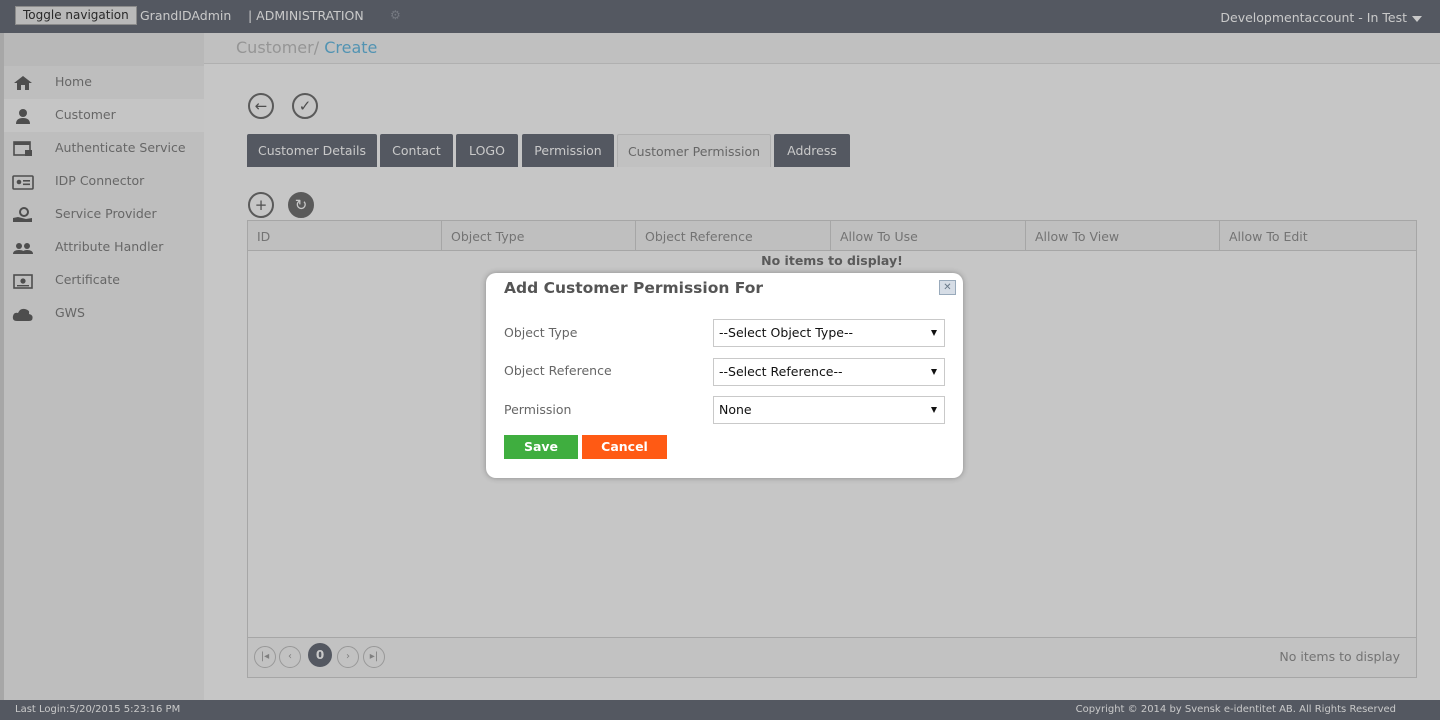 The height and width of the screenshot is (720, 1440). What do you see at coordinates (558, 370) in the screenshot?
I see `object-reference-label: Object Reference` at bounding box center [558, 370].